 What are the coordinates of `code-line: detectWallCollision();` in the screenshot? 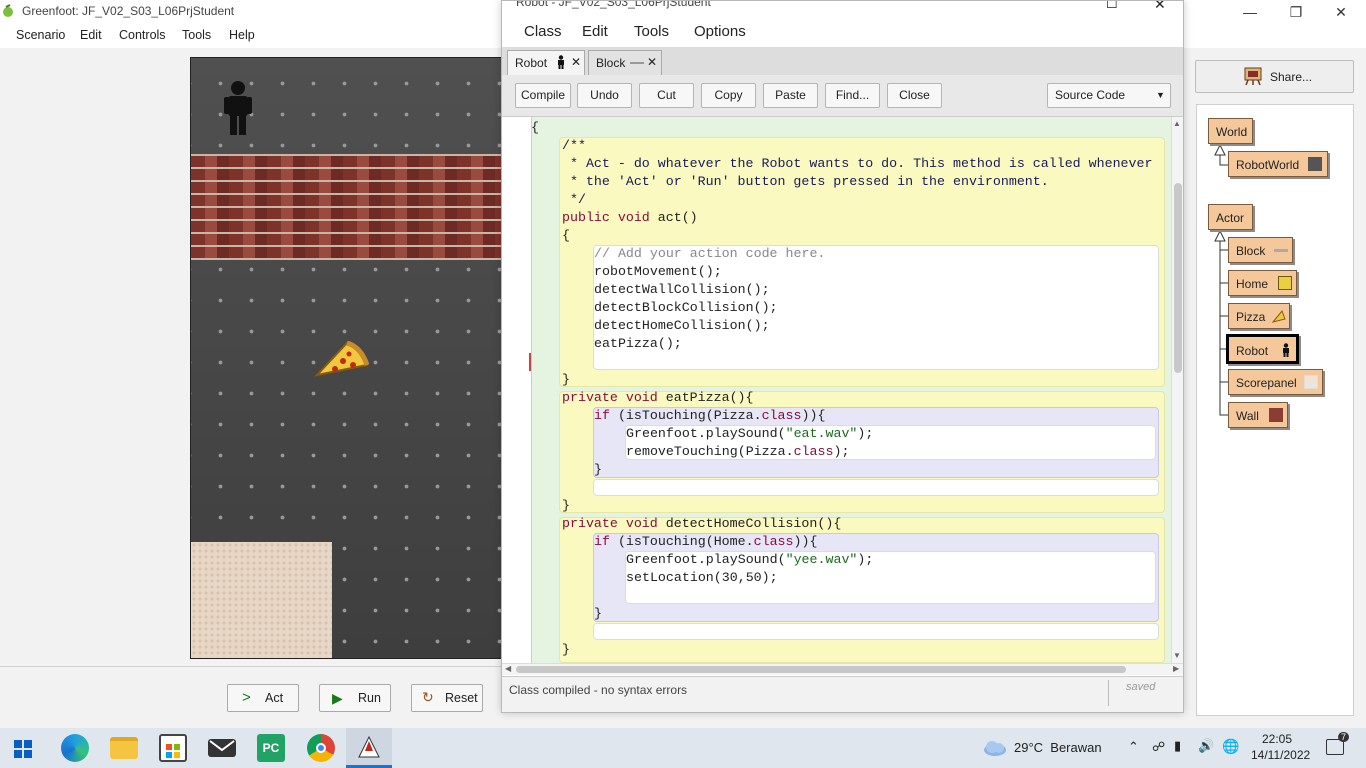 It's located at (682, 289).